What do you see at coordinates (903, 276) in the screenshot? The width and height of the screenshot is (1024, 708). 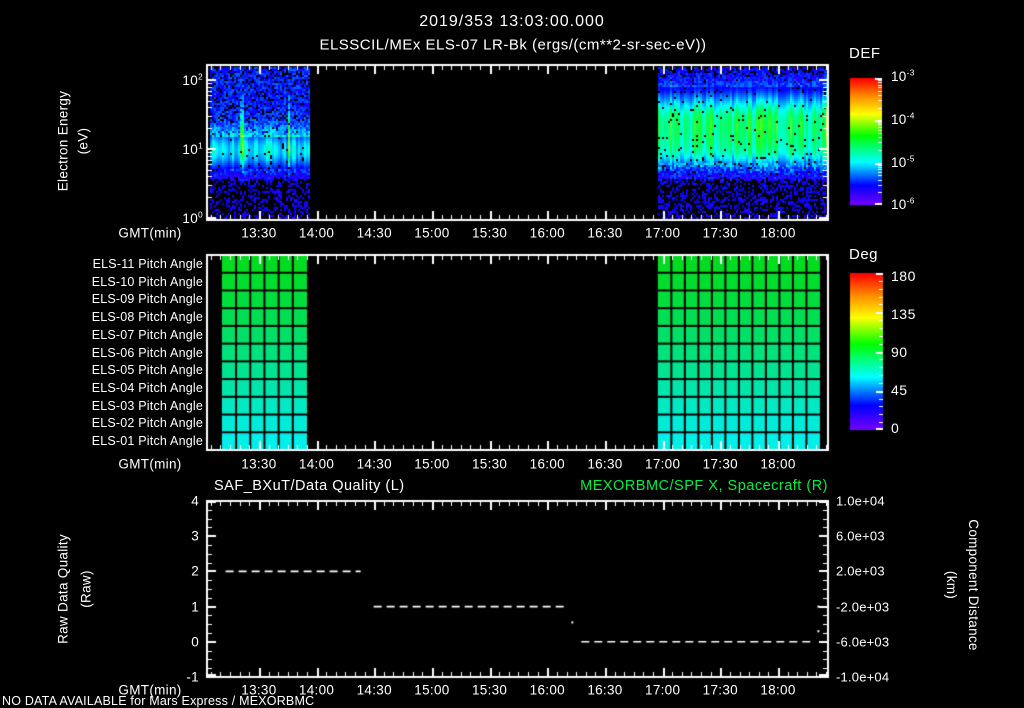 I see `deg-colorbar-tick-label: 180` at bounding box center [903, 276].